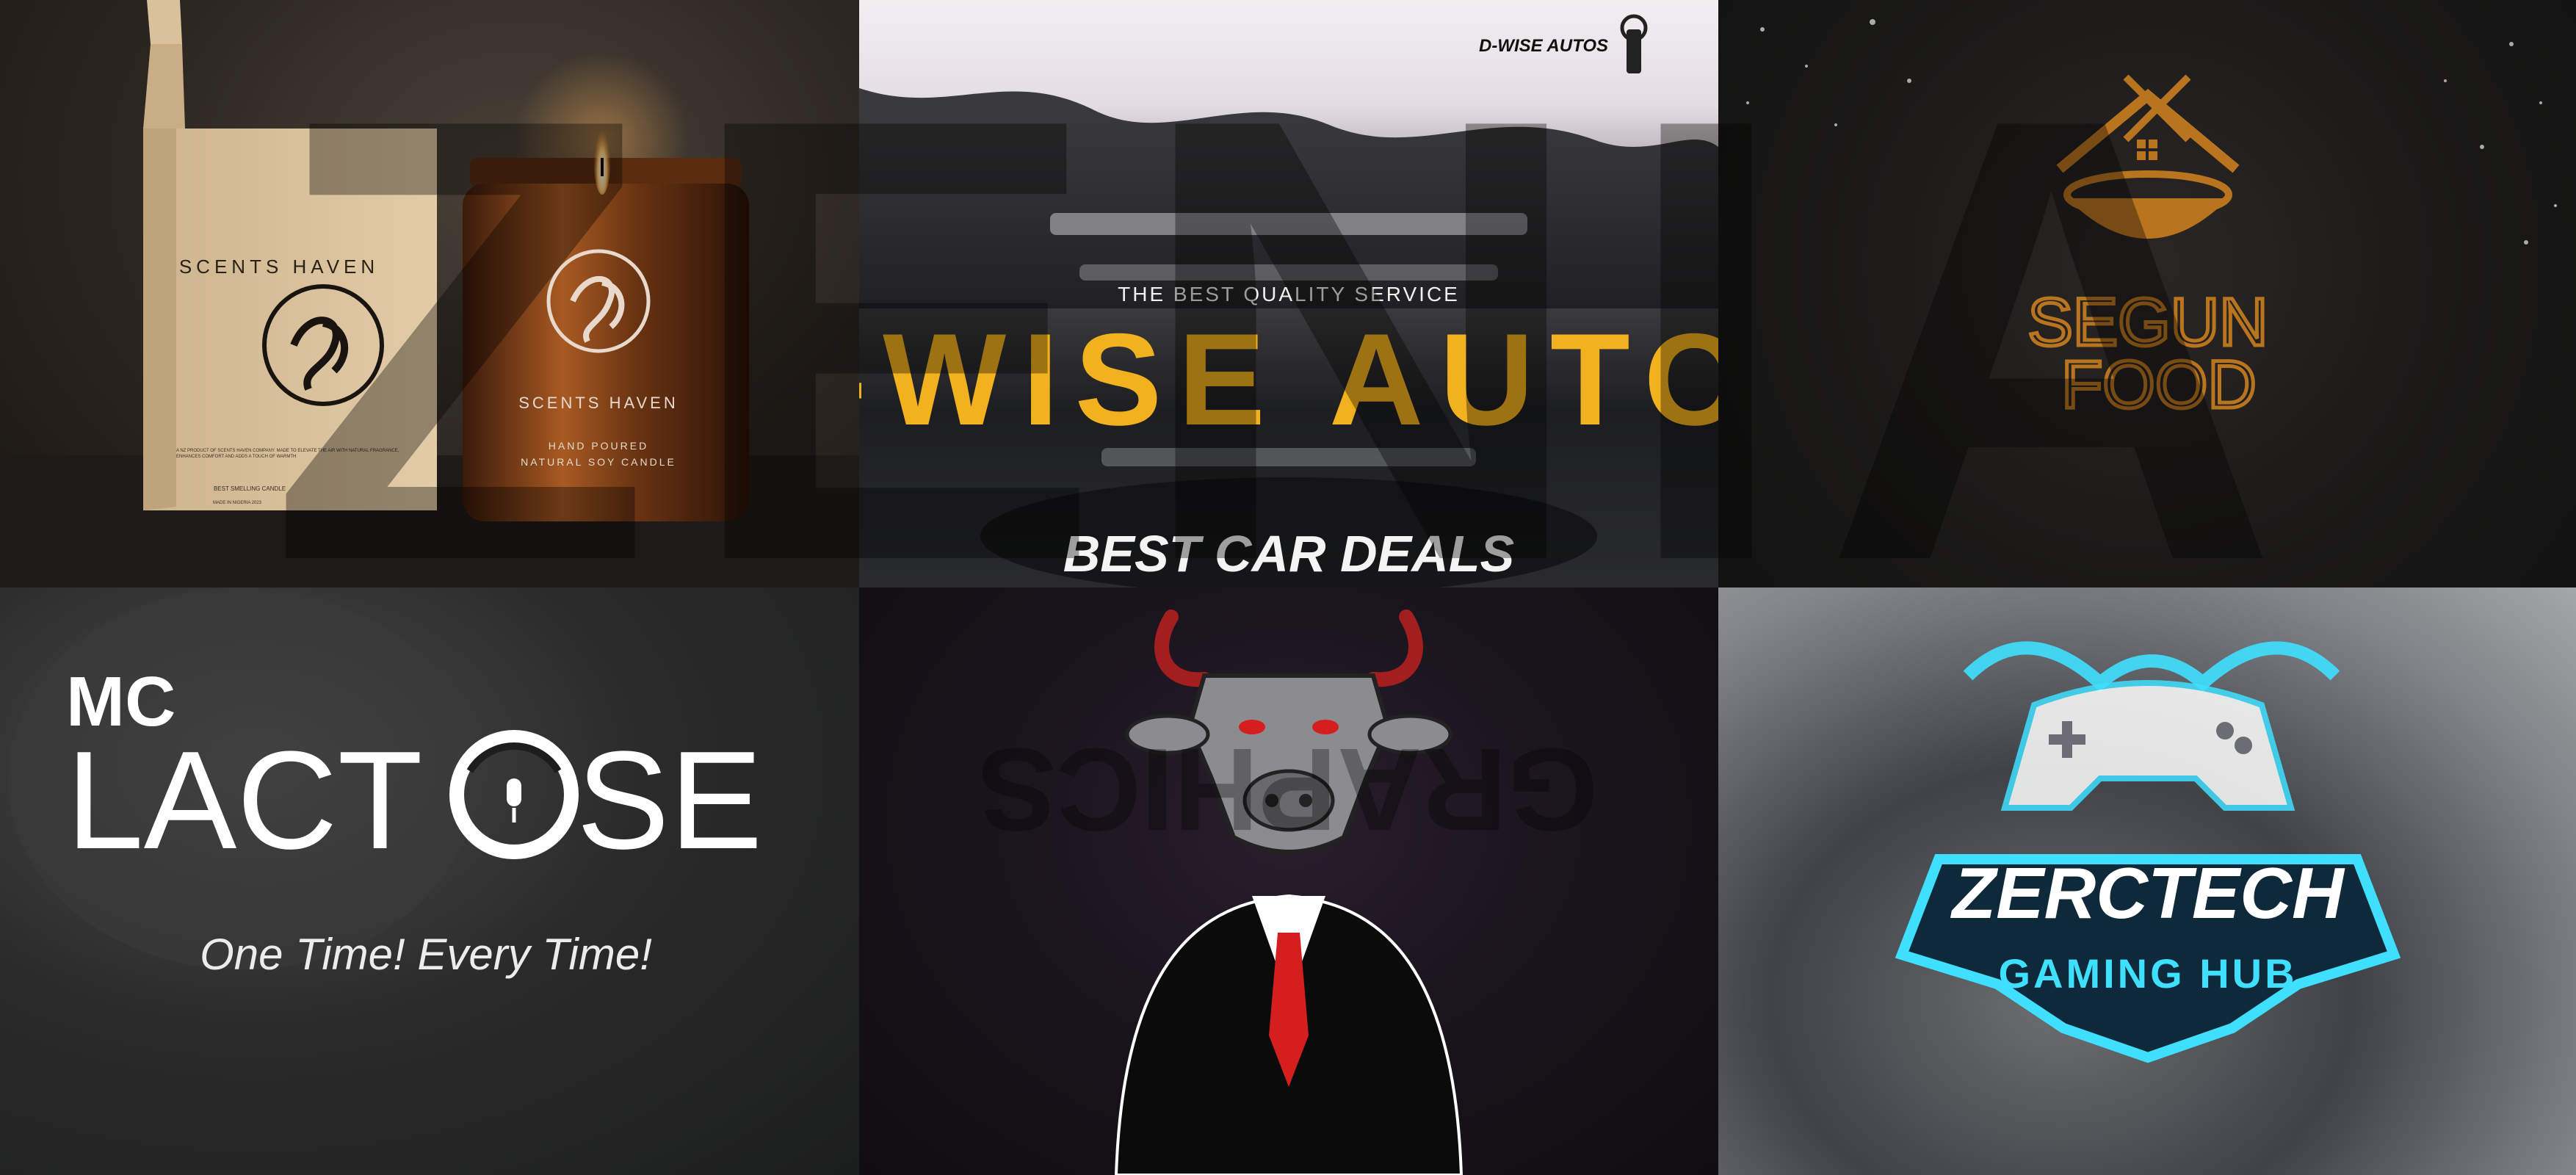 The width and height of the screenshot is (2576, 1175). Describe the element at coordinates (1288, 790) in the screenshot. I see `watermark-subtext: GRAPHICS` at that location.